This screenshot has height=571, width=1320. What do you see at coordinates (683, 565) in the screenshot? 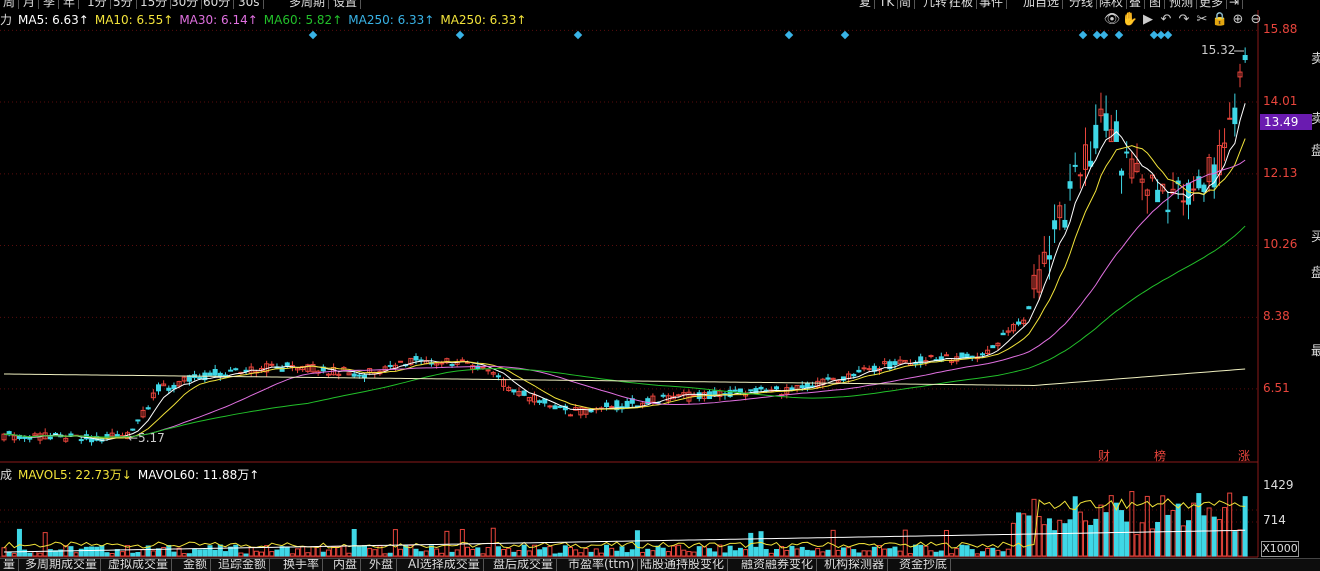
I see `indicator-tab: 陆股通持股变化` at bounding box center [683, 565].